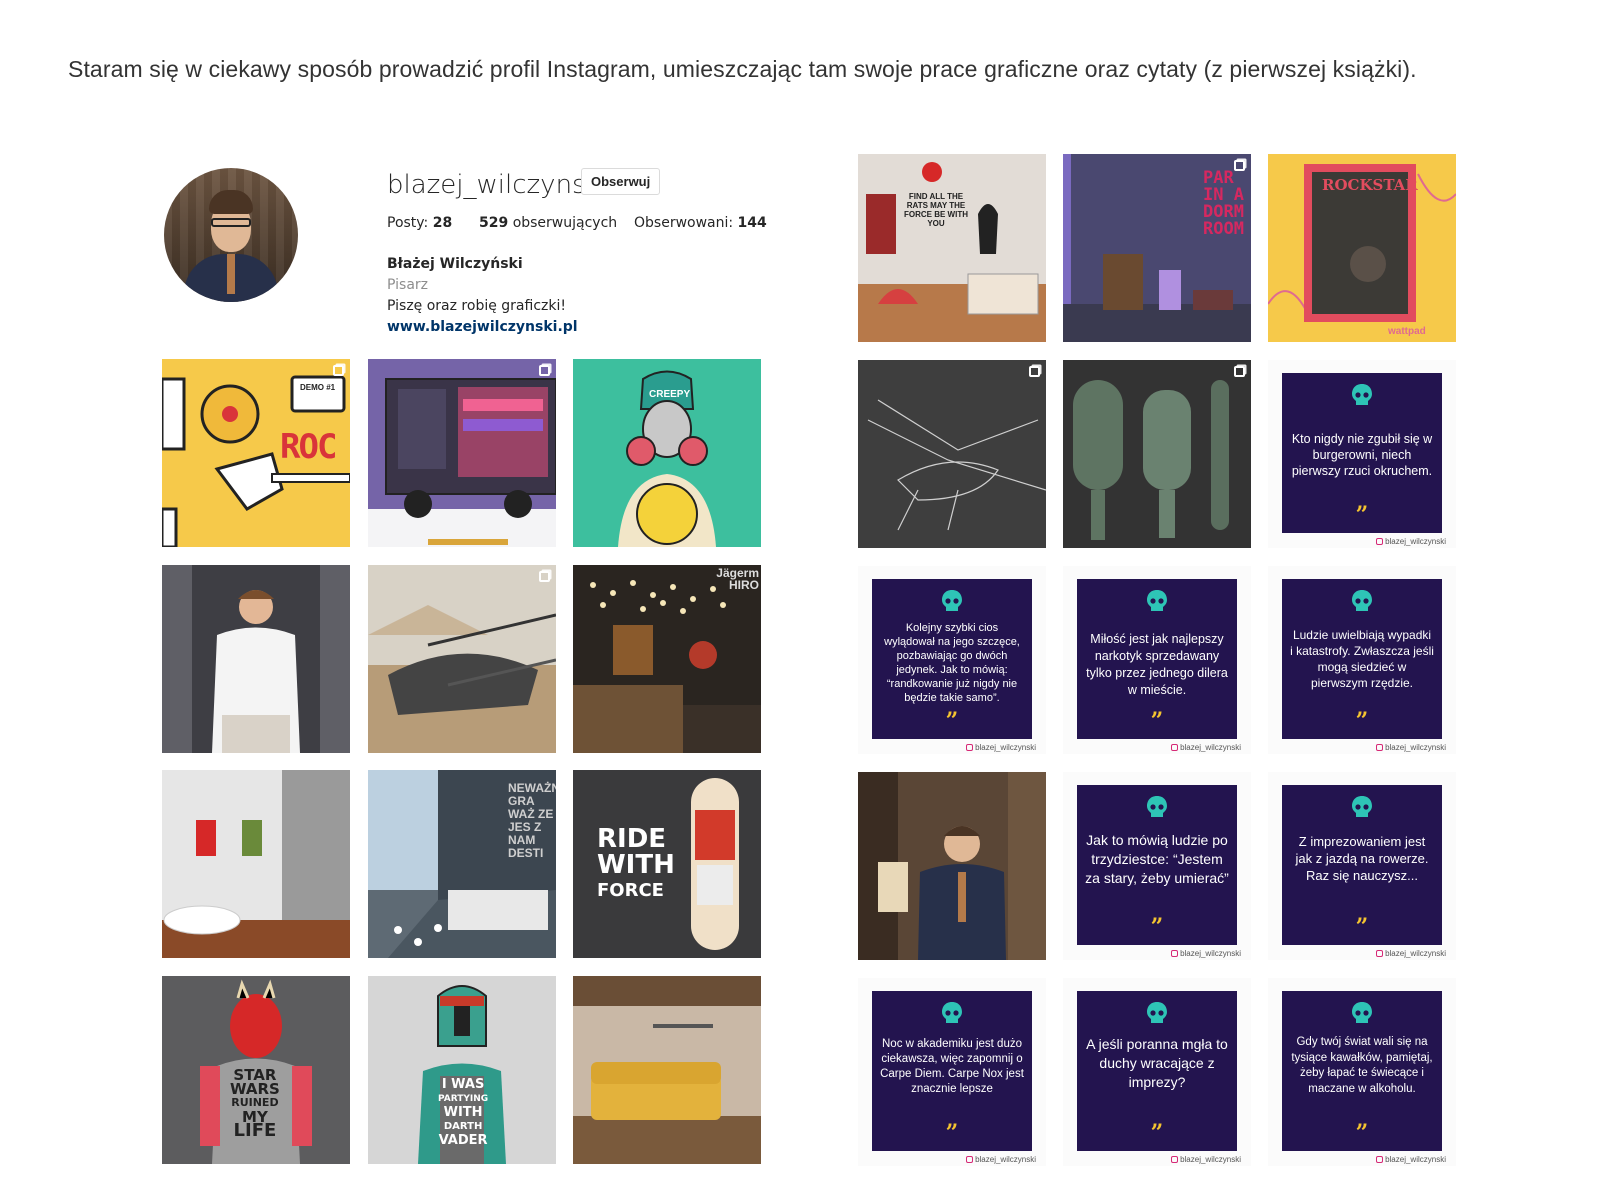 Image resolution: width=1600 pixels, height=1200 pixels. Describe the element at coordinates (1362, 248) in the screenshot. I see `post-rockstar-wattpad: ROCKSTAR wattpad` at that location.